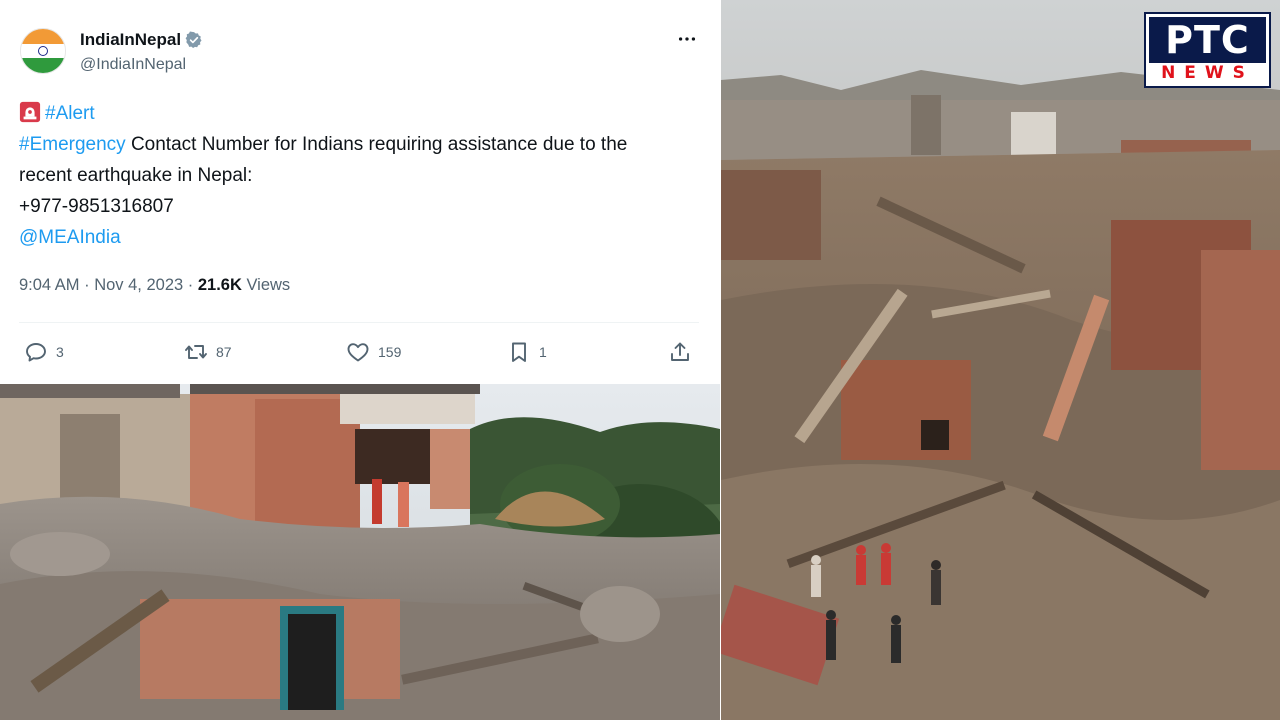 The height and width of the screenshot is (720, 1280). I want to click on repost-button: 87, so click(208, 352).